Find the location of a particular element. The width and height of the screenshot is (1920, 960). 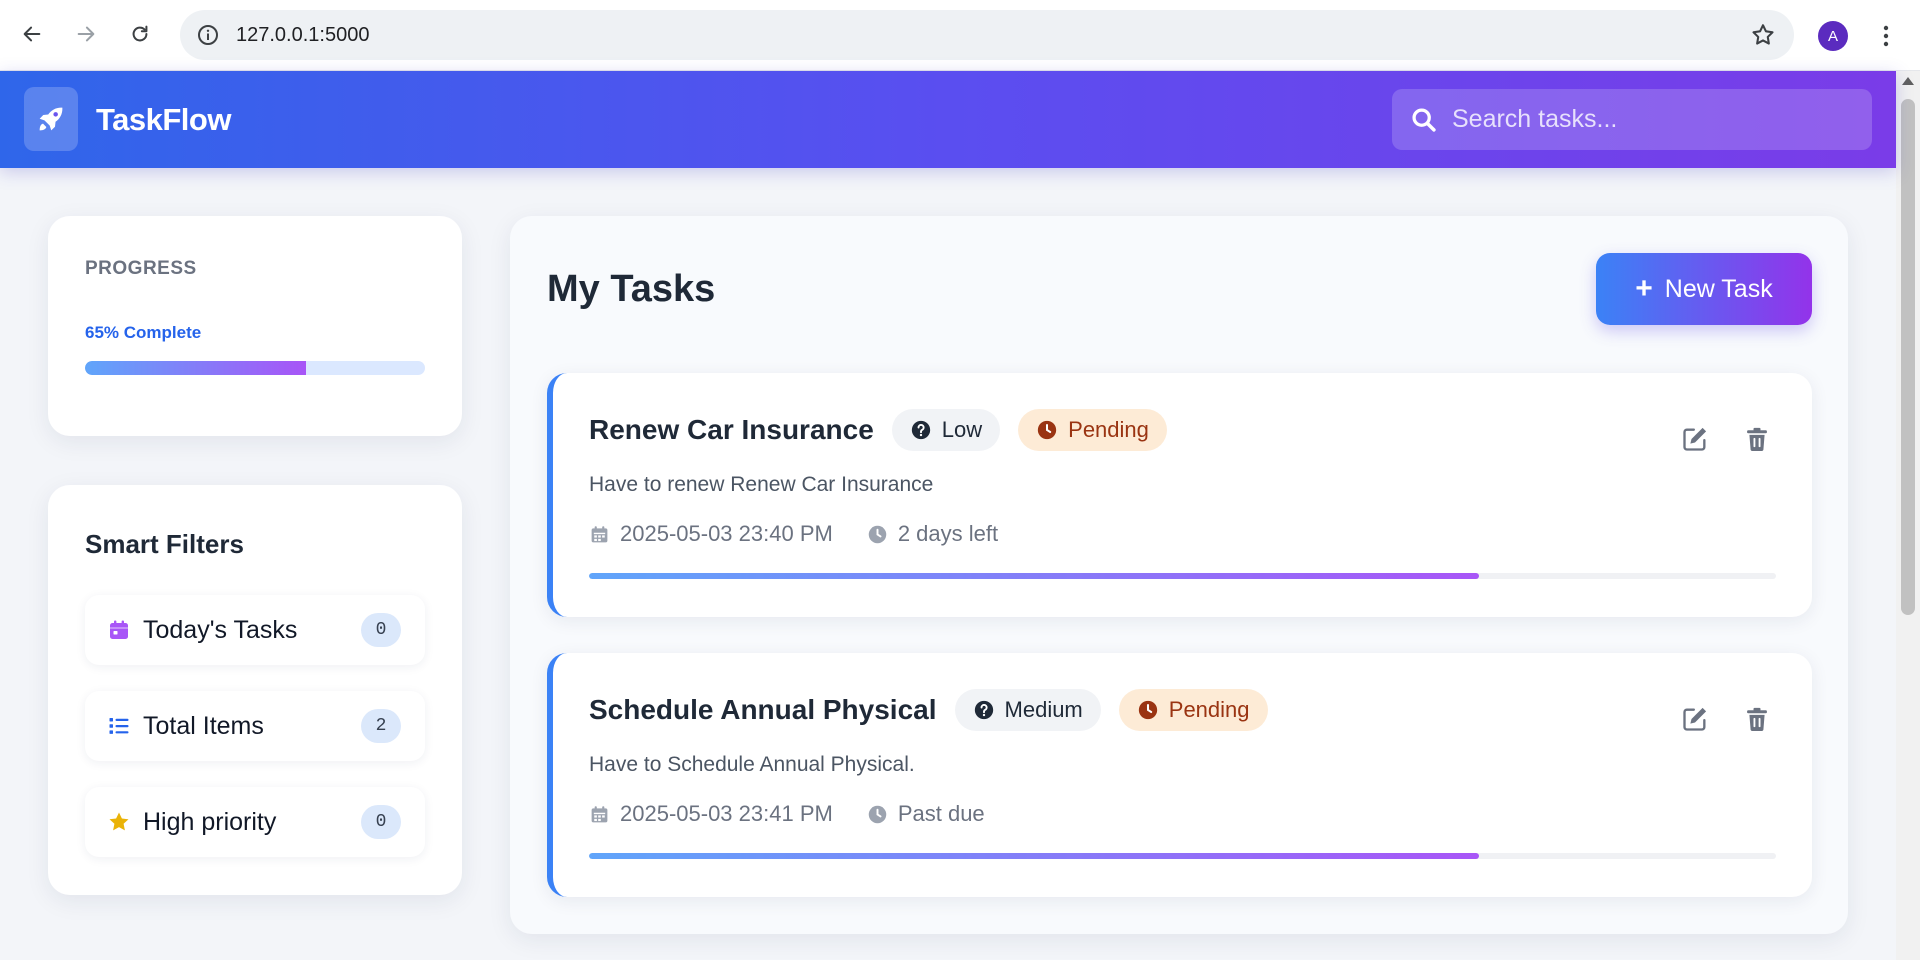

priority-label: Medium is located at coordinates (1043, 709).